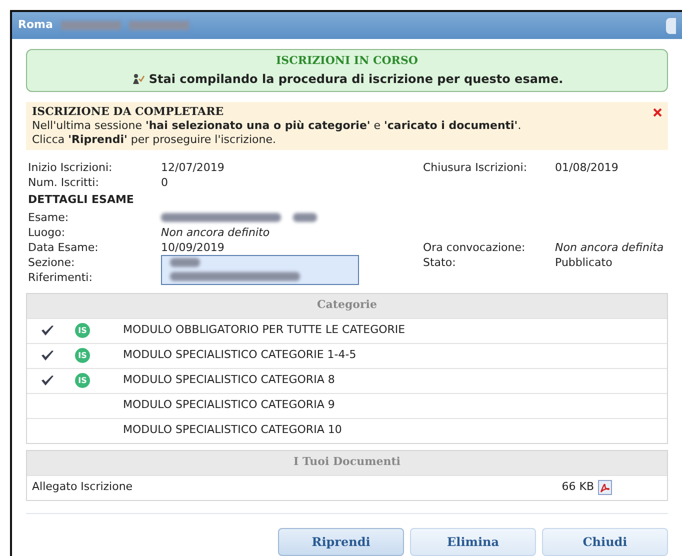 This screenshot has width=682, height=556. I want to click on field-value: Non ancora definito, so click(215, 232).